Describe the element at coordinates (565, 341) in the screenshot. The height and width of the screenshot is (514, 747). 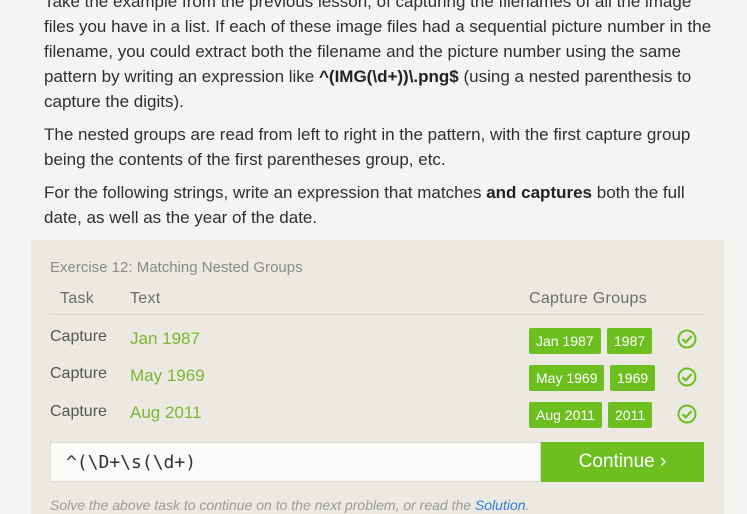
I see `capture-group-badge: Jan 1987` at that location.